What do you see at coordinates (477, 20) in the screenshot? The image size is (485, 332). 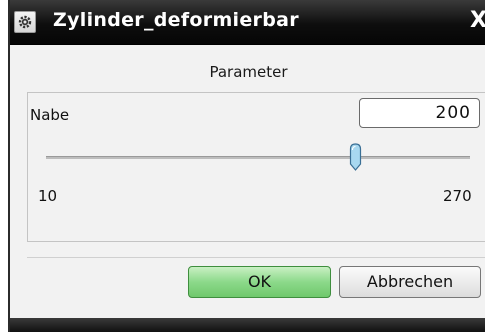 I see `close-icon: X` at bounding box center [477, 20].